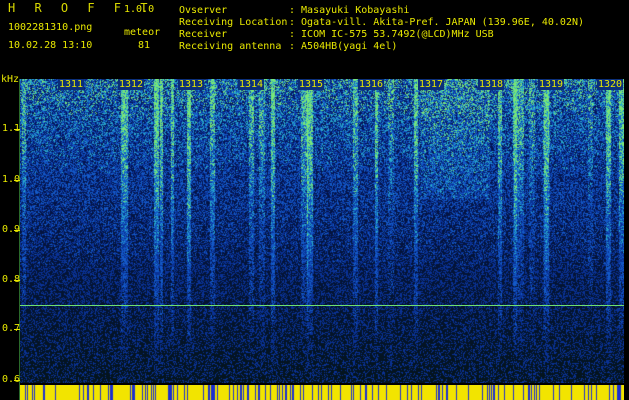  Describe the element at coordinates (230, 46) in the screenshot. I see `info-label-antenna: Receiving antenna` at that location.